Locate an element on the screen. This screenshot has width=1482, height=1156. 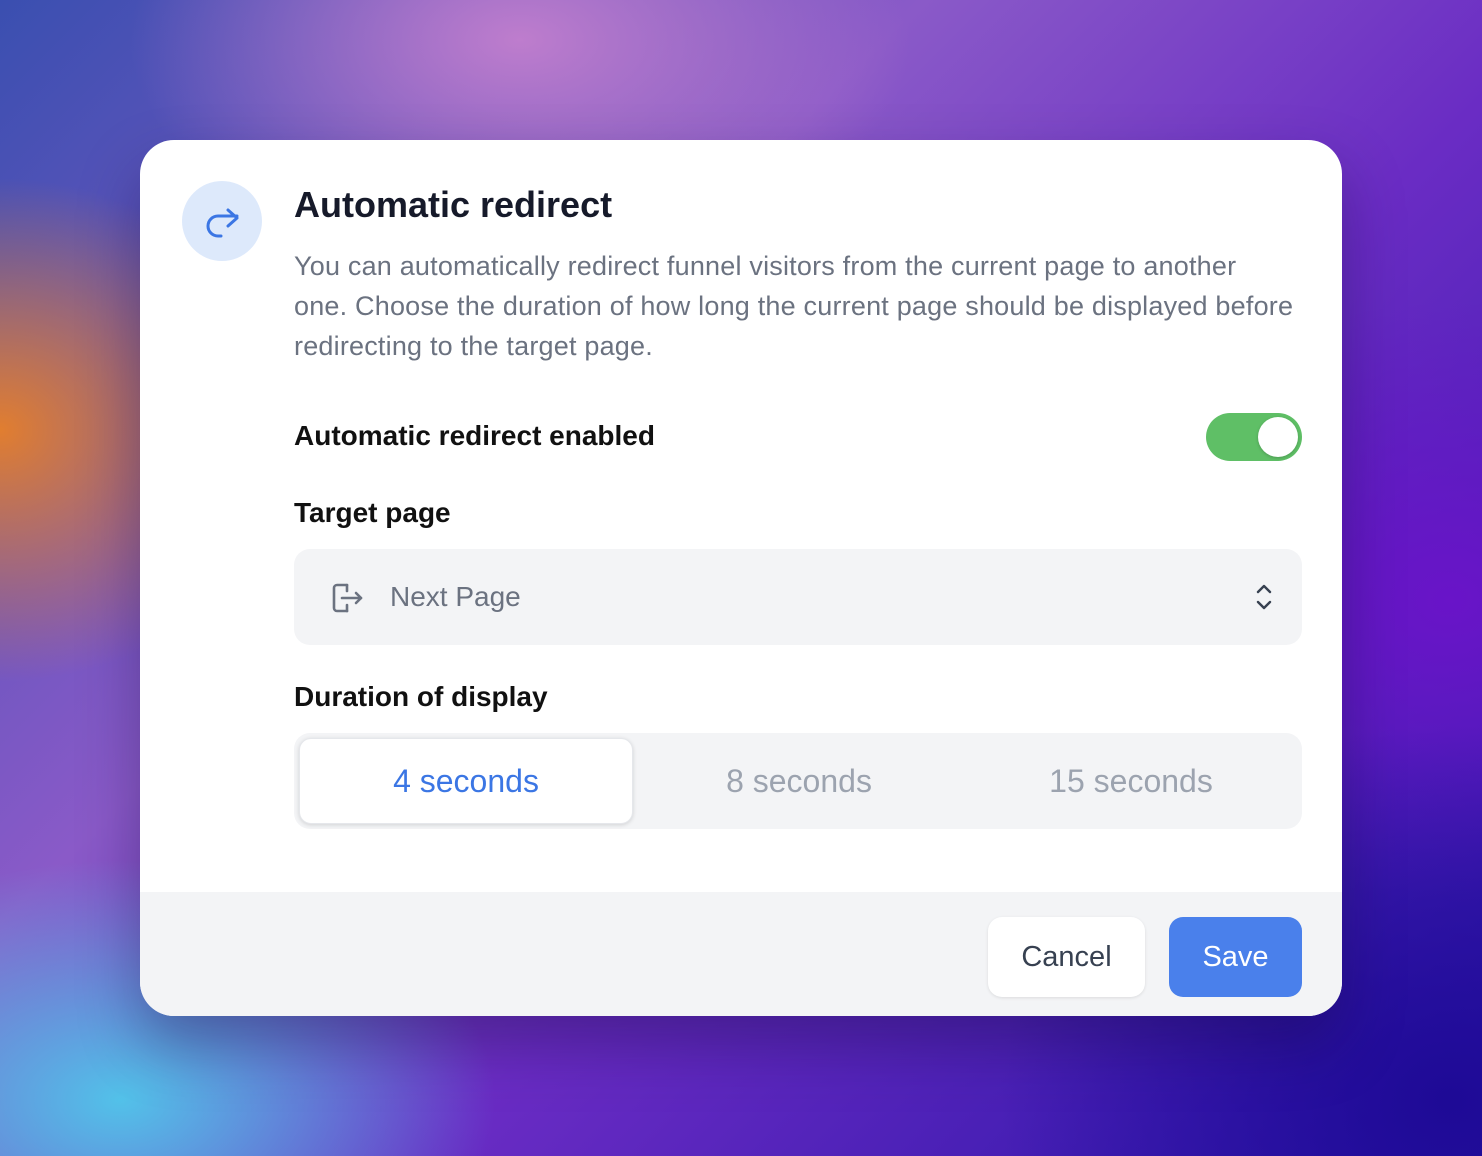
redirect-arrow-icon is located at coordinates (222, 221).